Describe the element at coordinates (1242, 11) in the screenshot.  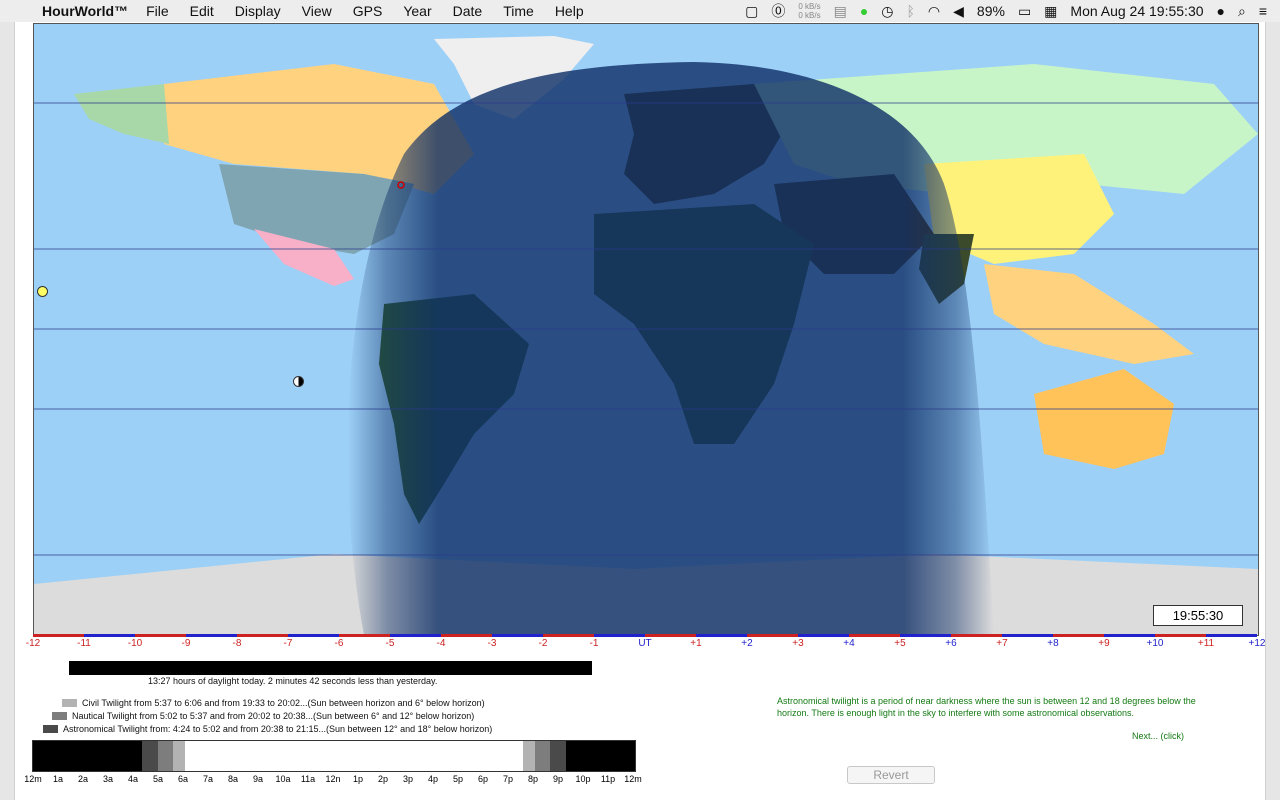
I see `spotlight-search-icon: ⌕` at that location.